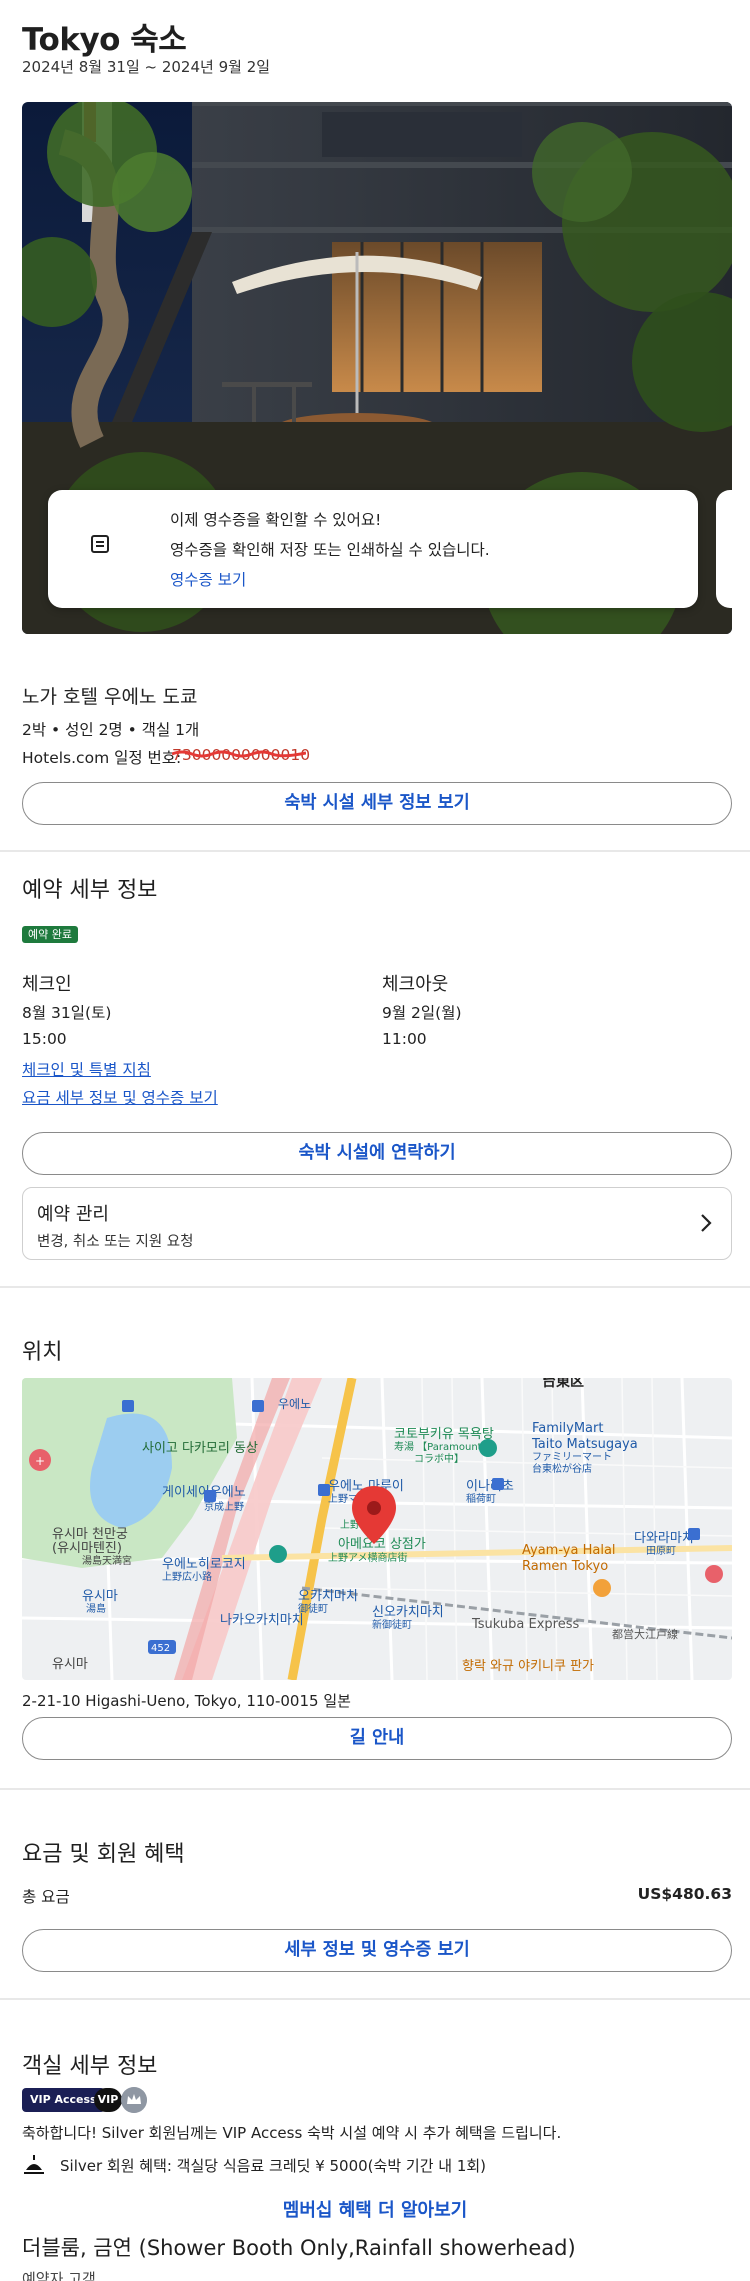 The height and width of the screenshot is (2281, 750). Describe the element at coordinates (422, 1013) in the screenshot. I see `checkout-date: 9월 2일(월)` at that location.